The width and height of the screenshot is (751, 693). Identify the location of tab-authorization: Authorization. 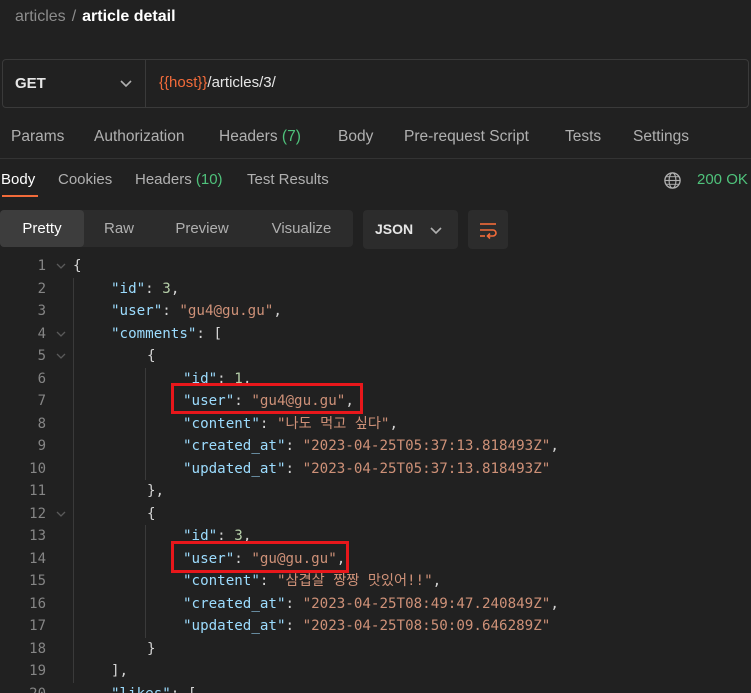
(139, 137).